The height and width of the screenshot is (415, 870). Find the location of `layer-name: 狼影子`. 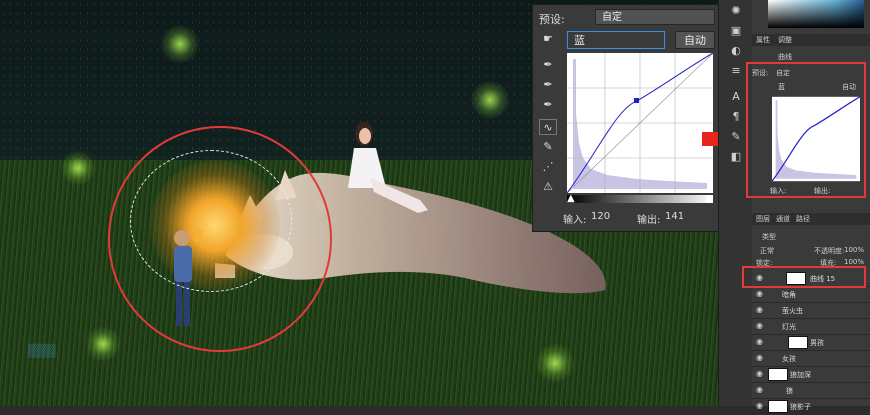

layer-name: 狼影子 is located at coordinates (800, 407).